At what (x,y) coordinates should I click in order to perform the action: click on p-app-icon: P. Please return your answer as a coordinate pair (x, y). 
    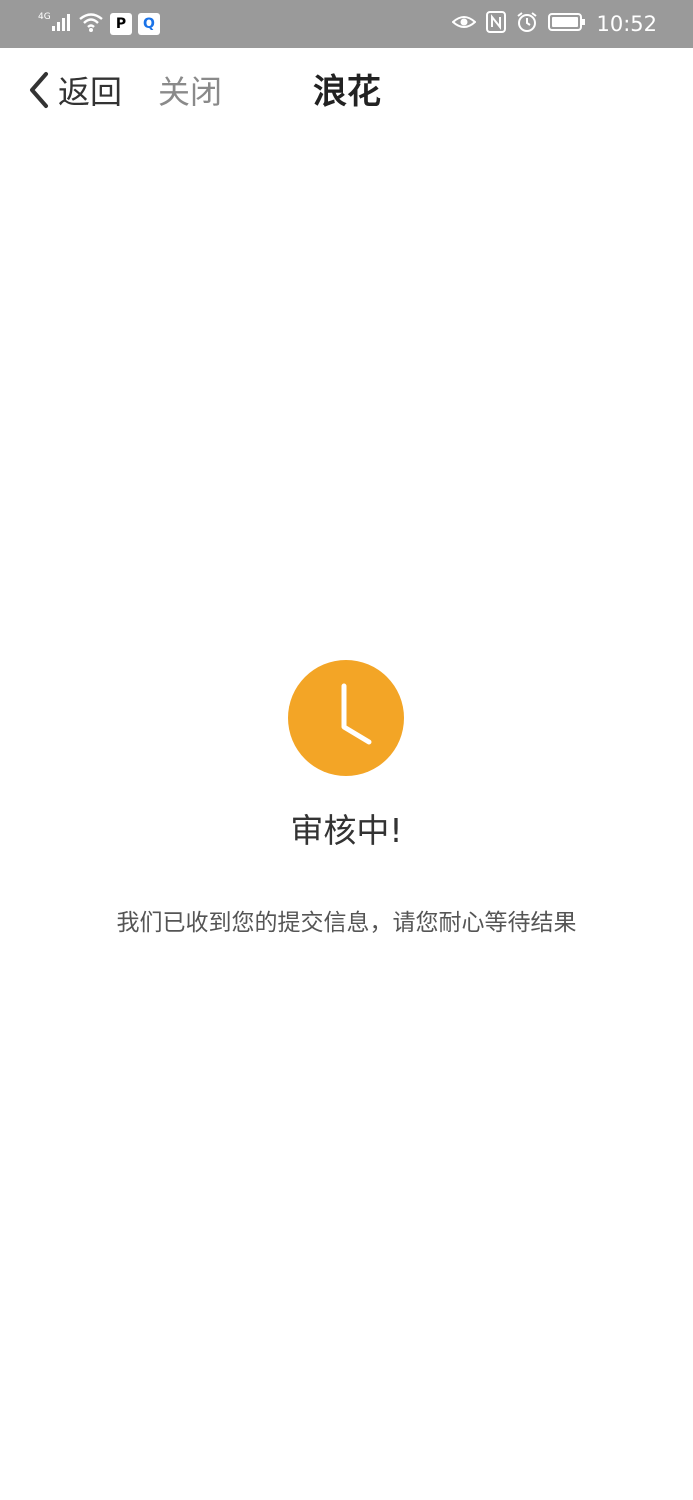
    Looking at the image, I should click on (121, 24).